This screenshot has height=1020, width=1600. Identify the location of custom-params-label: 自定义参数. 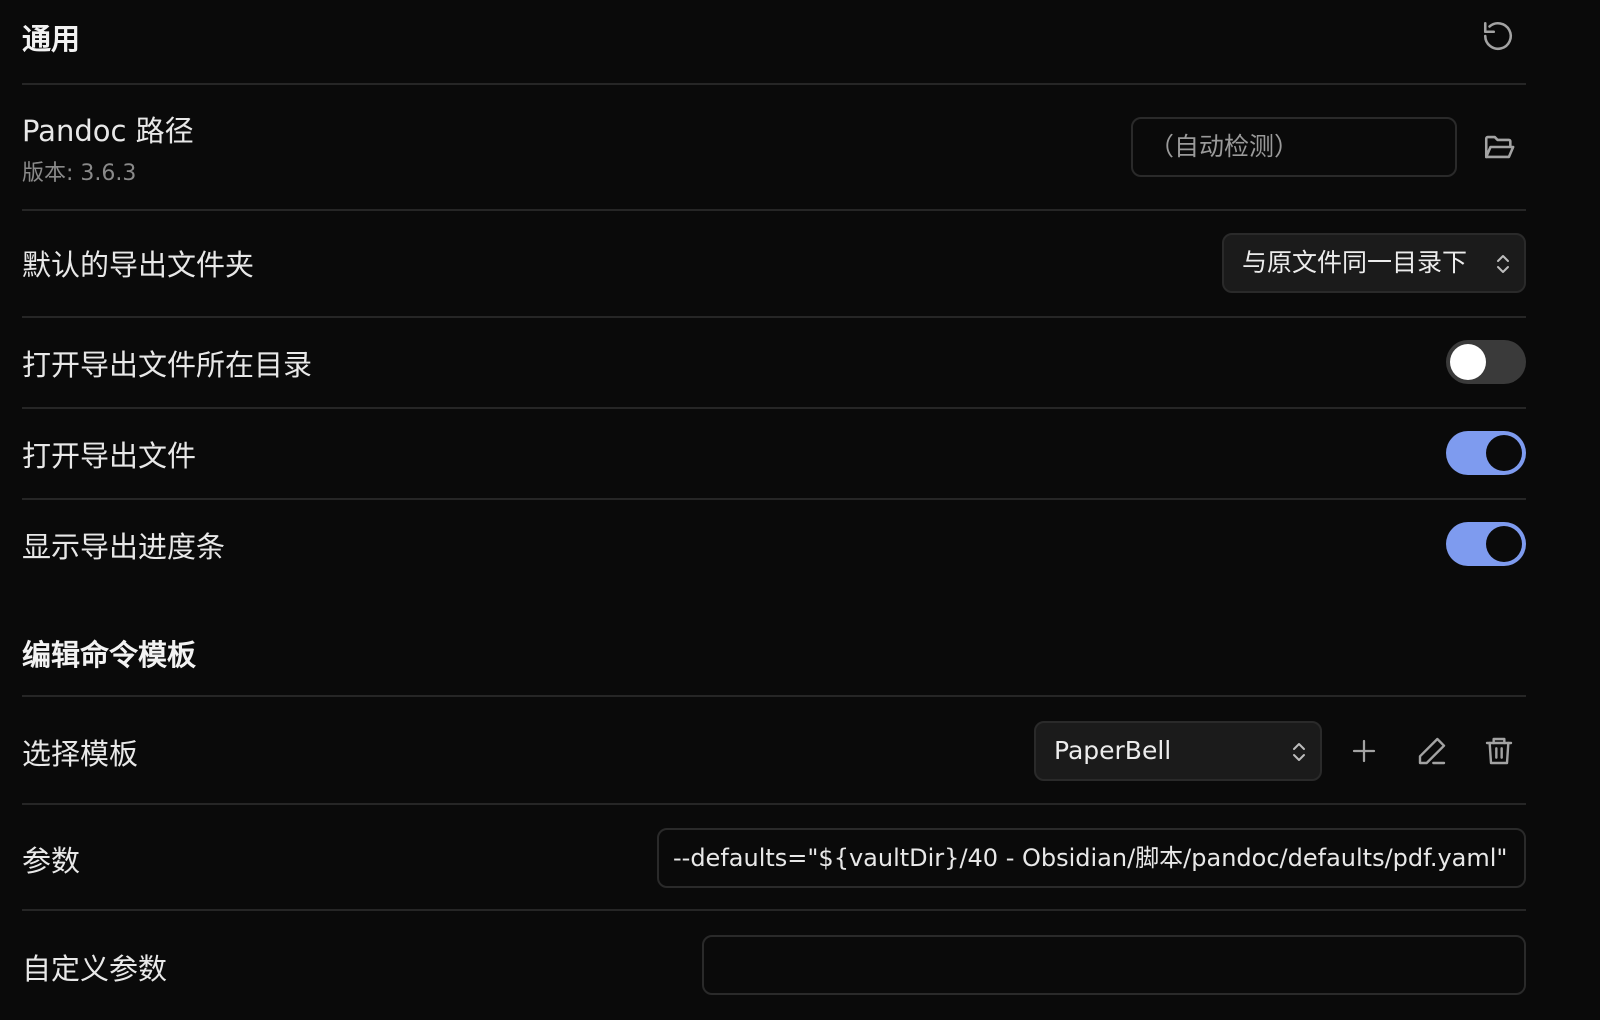
(95, 969).